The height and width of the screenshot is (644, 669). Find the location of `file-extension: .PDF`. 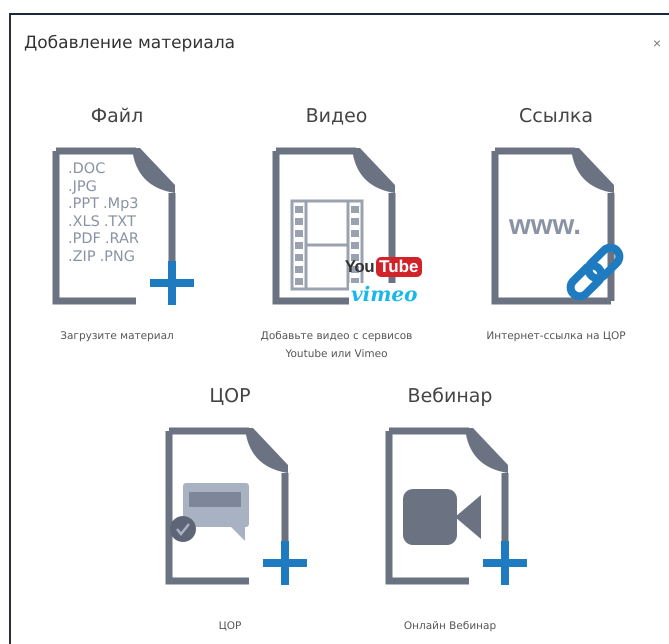

file-extension: .PDF is located at coordinates (84, 239).